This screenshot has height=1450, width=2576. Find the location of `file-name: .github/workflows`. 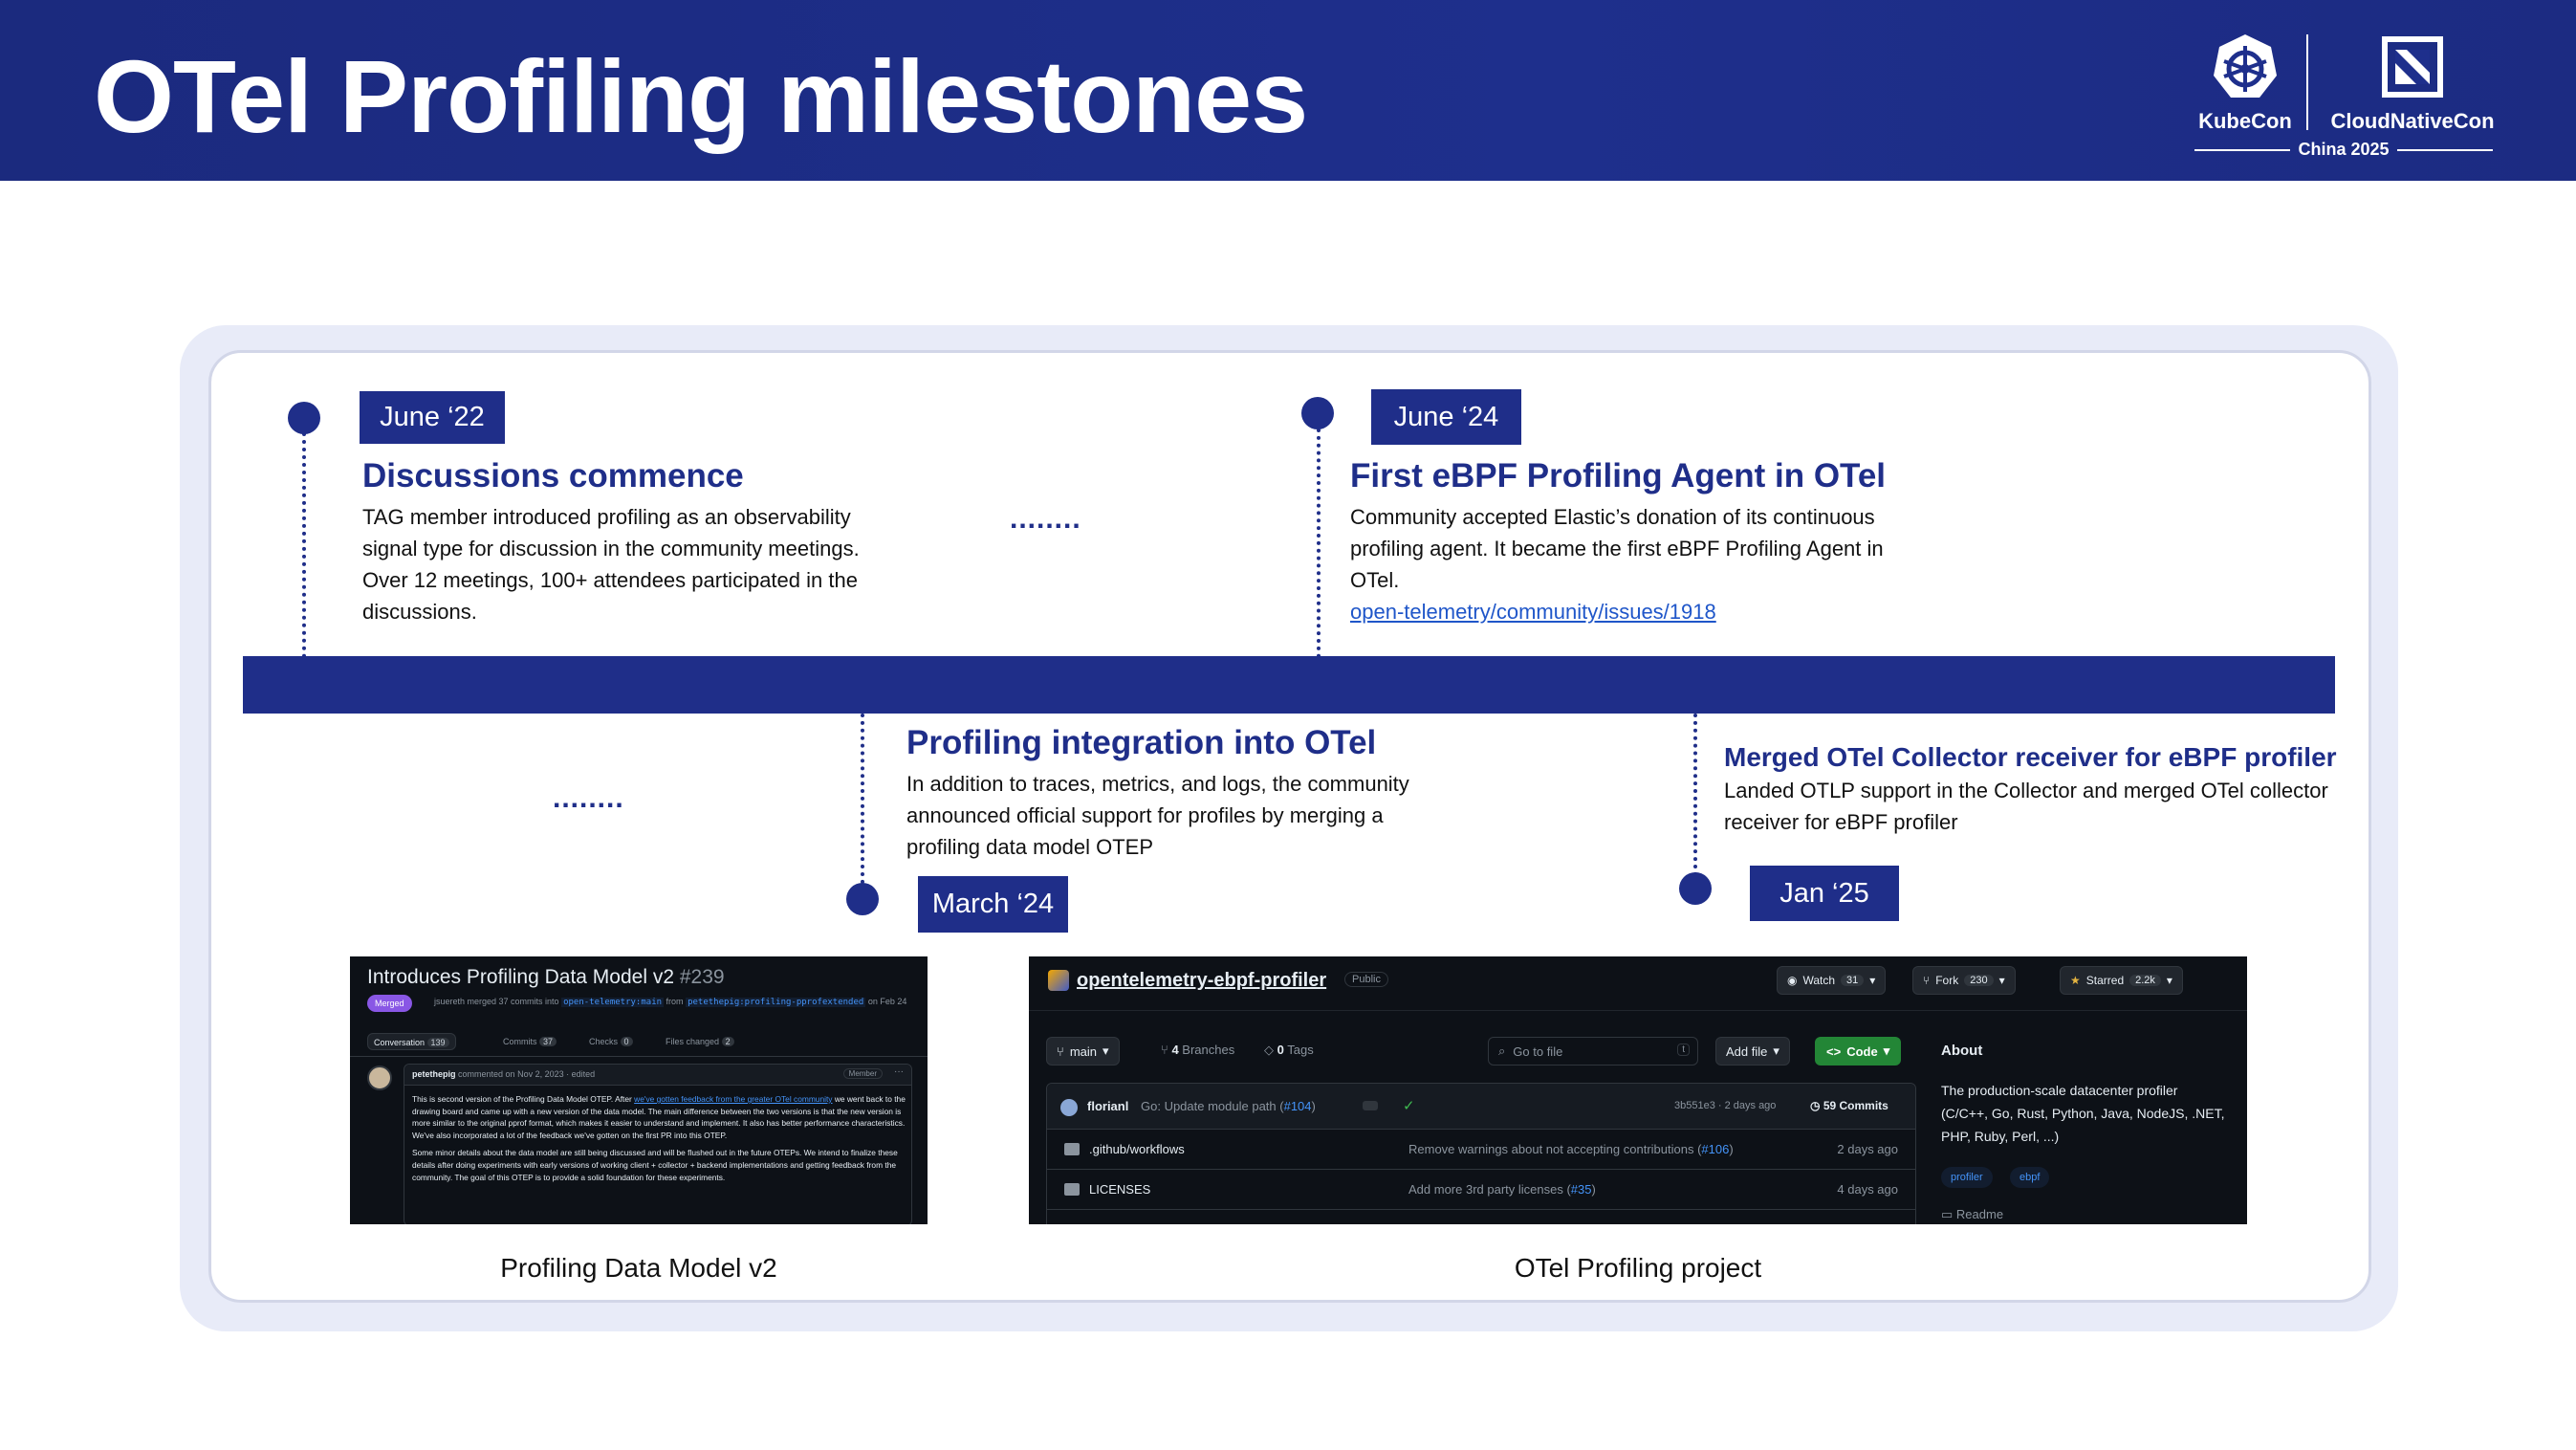

file-name: .github/workflows is located at coordinates (1137, 1149).